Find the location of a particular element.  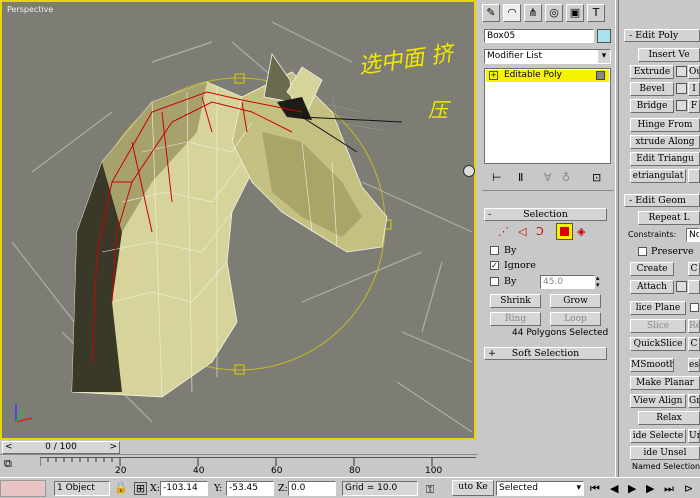

extrude-button: Extrude is located at coordinates (652, 72).